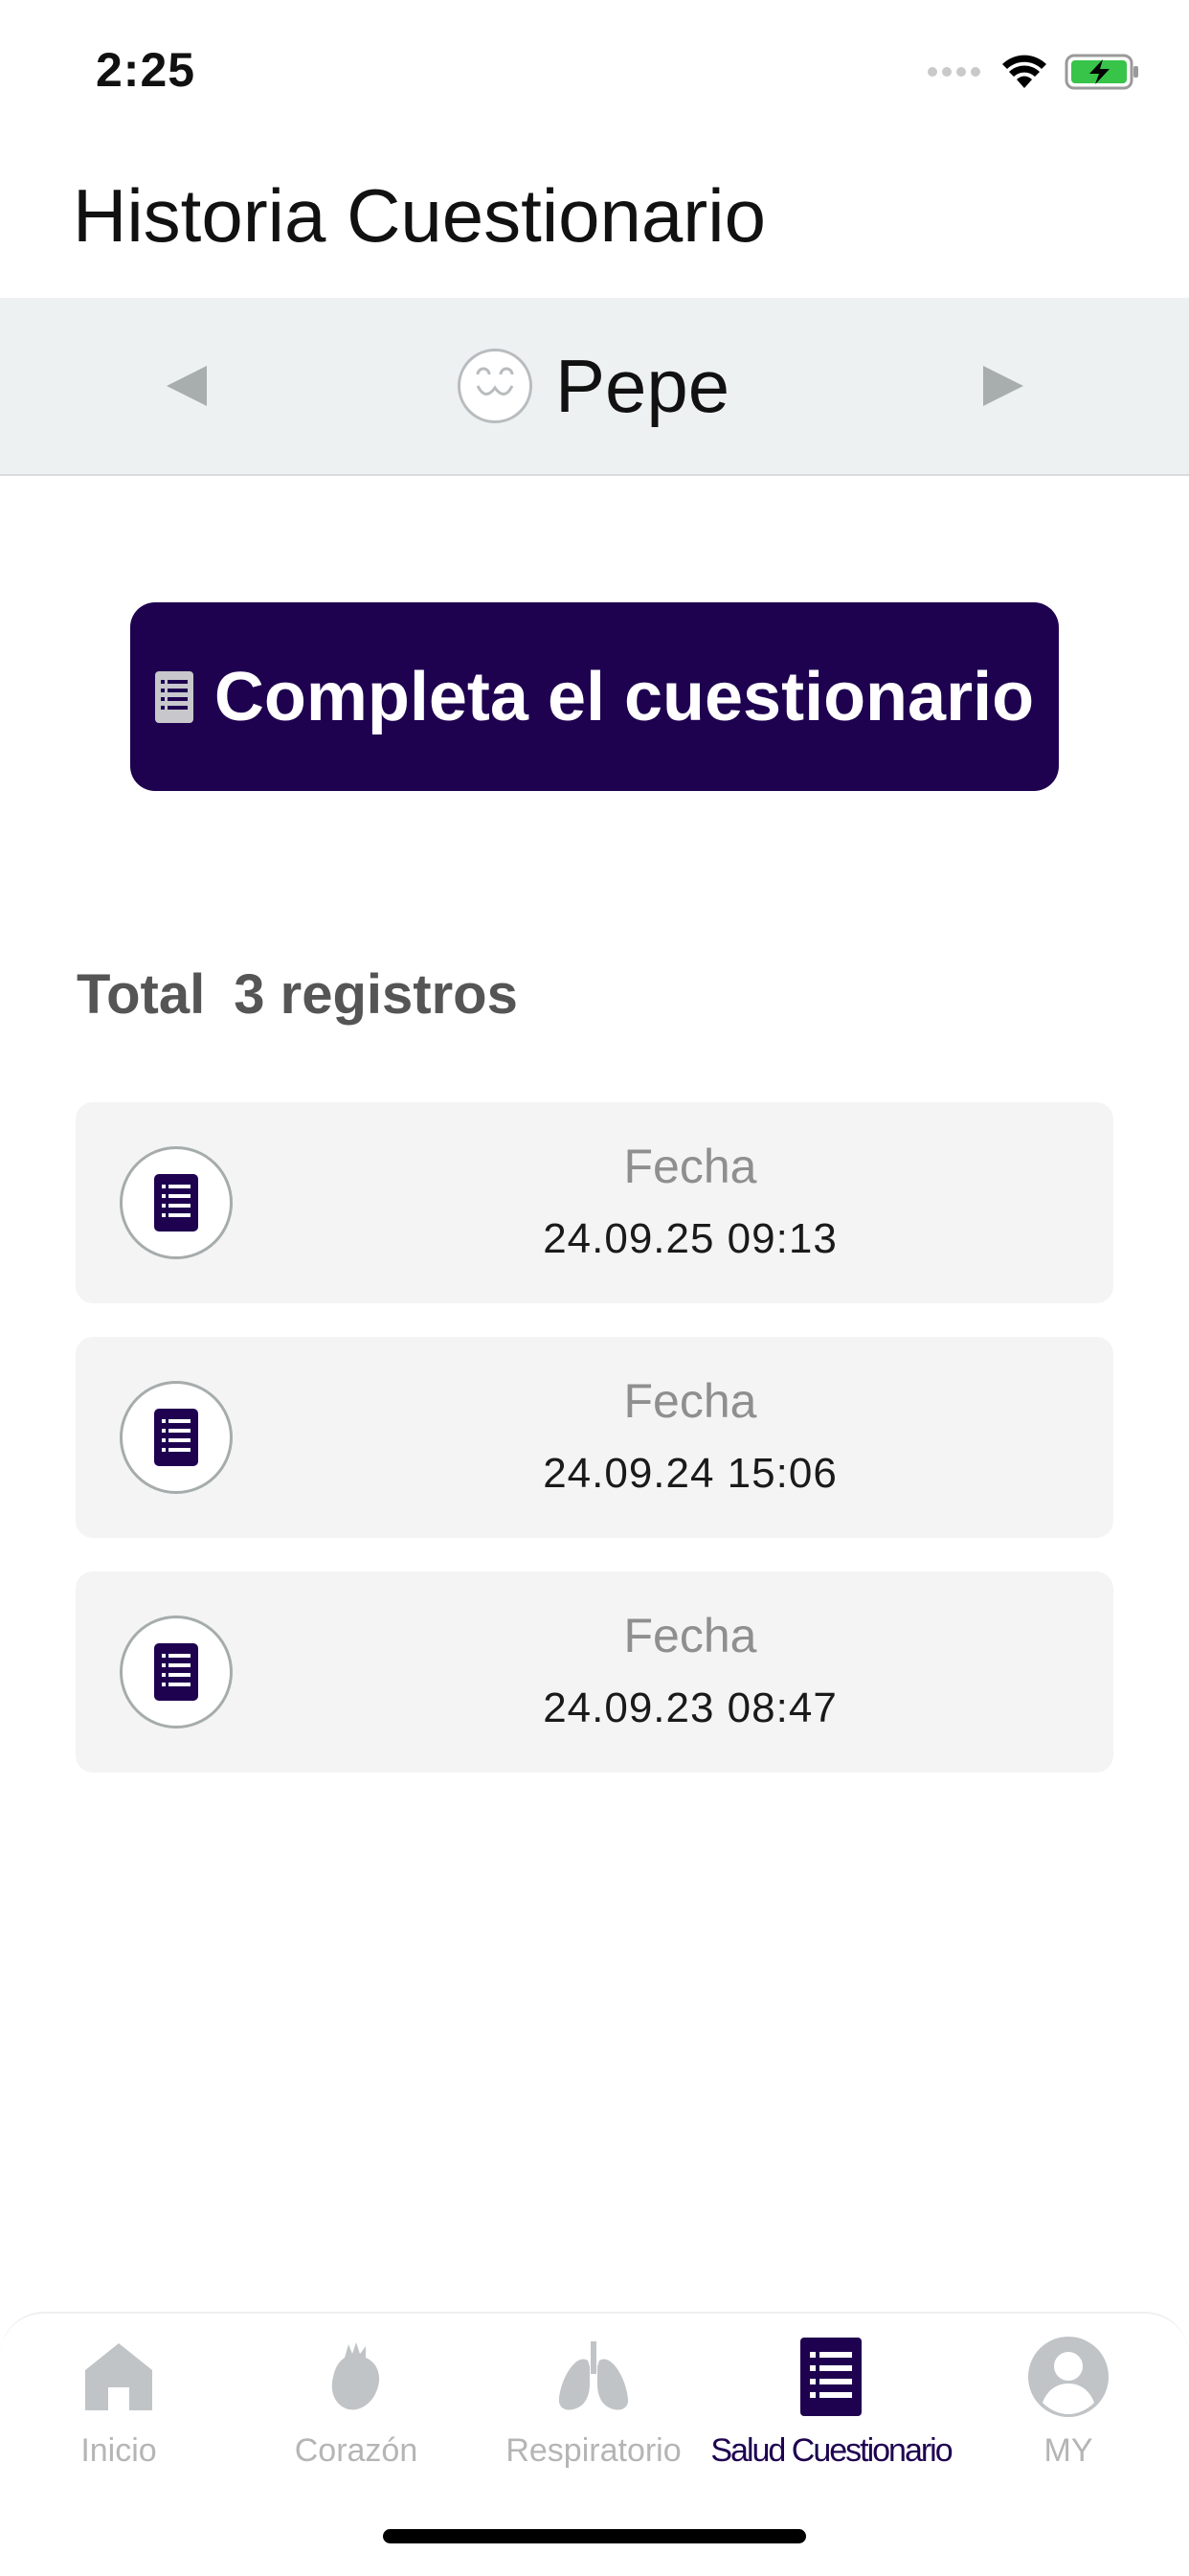  Describe the element at coordinates (495, 386) in the screenshot. I see `face-avatar-icon` at that location.